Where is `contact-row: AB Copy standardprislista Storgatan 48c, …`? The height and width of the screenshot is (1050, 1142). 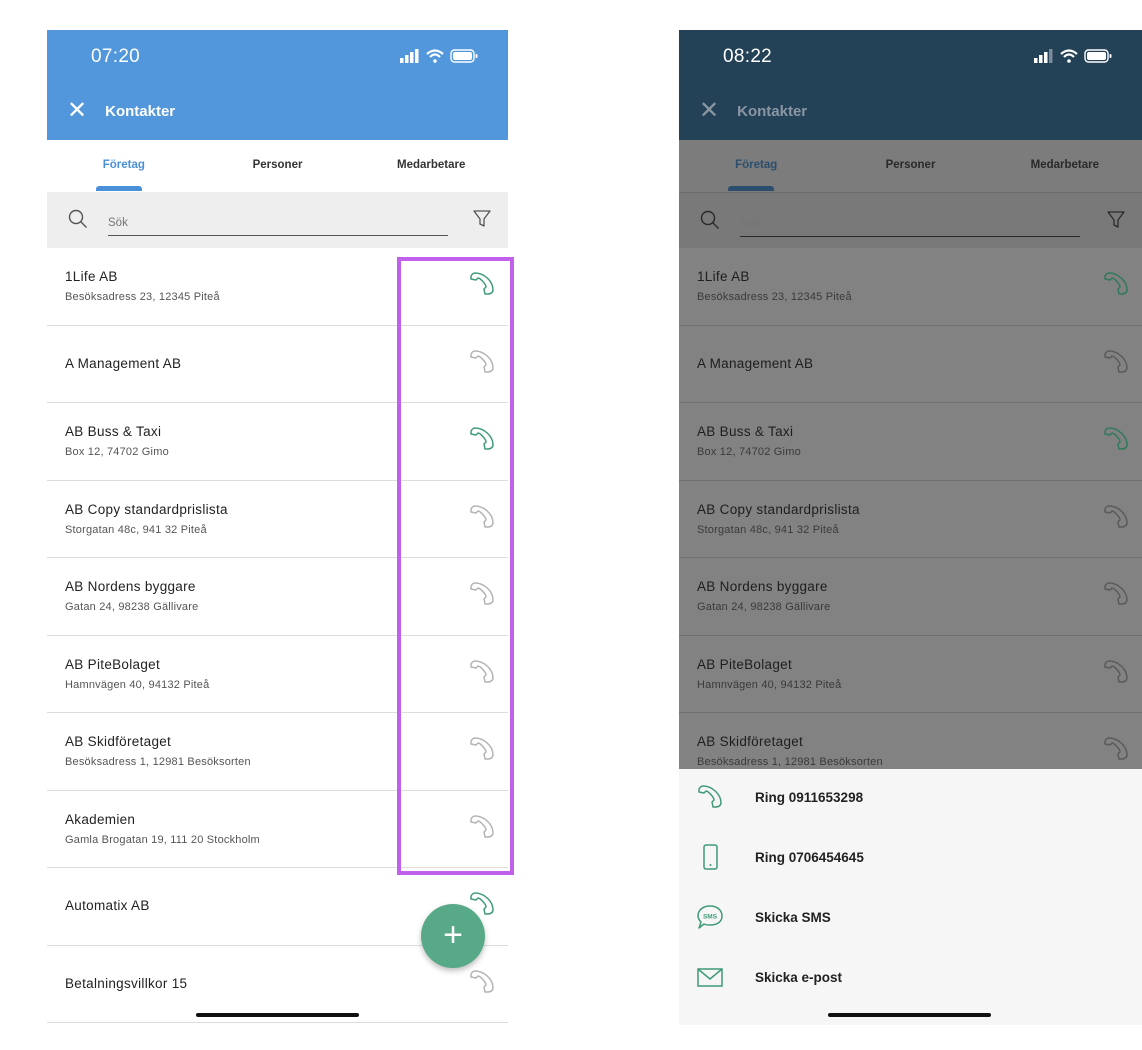 contact-row: AB Copy standardprislista Storgatan 48c, … is located at coordinates (910, 519).